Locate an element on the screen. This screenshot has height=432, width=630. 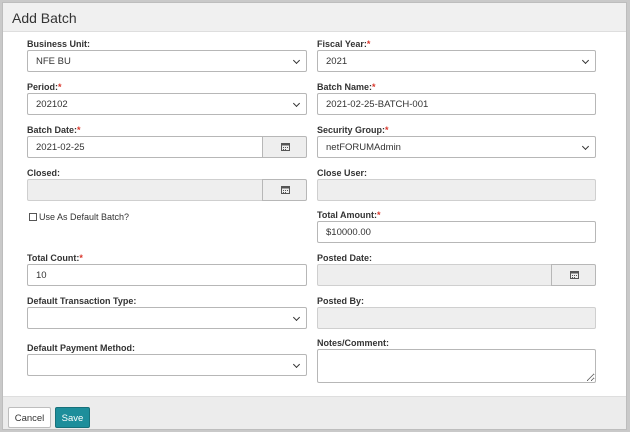
posted-by-input is located at coordinates (456, 318).